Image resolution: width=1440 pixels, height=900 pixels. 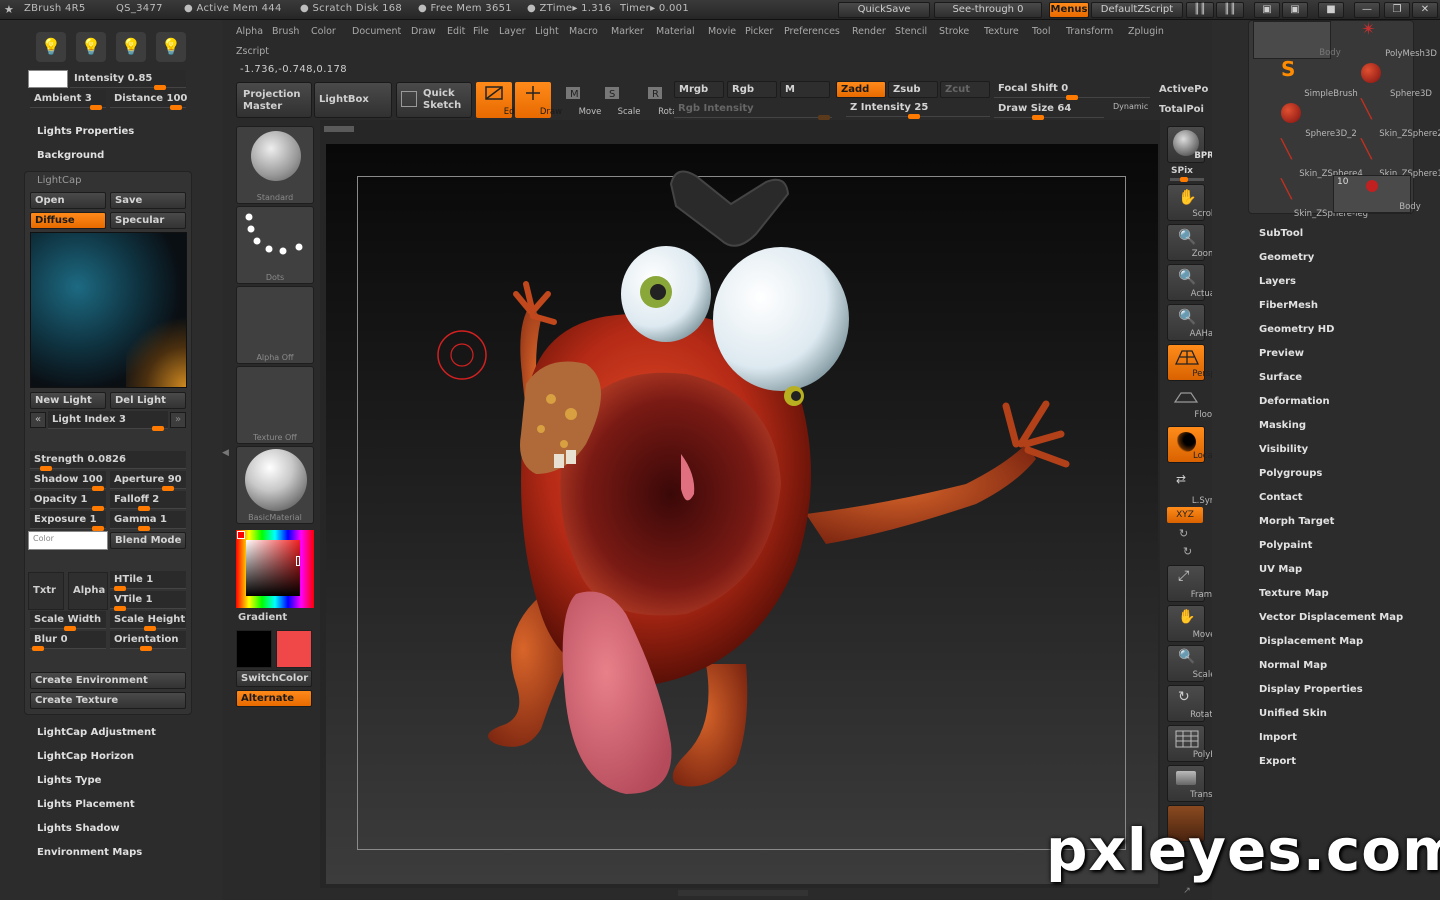 What do you see at coordinates (869, 31) in the screenshot?
I see `menu-render: Render` at bounding box center [869, 31].